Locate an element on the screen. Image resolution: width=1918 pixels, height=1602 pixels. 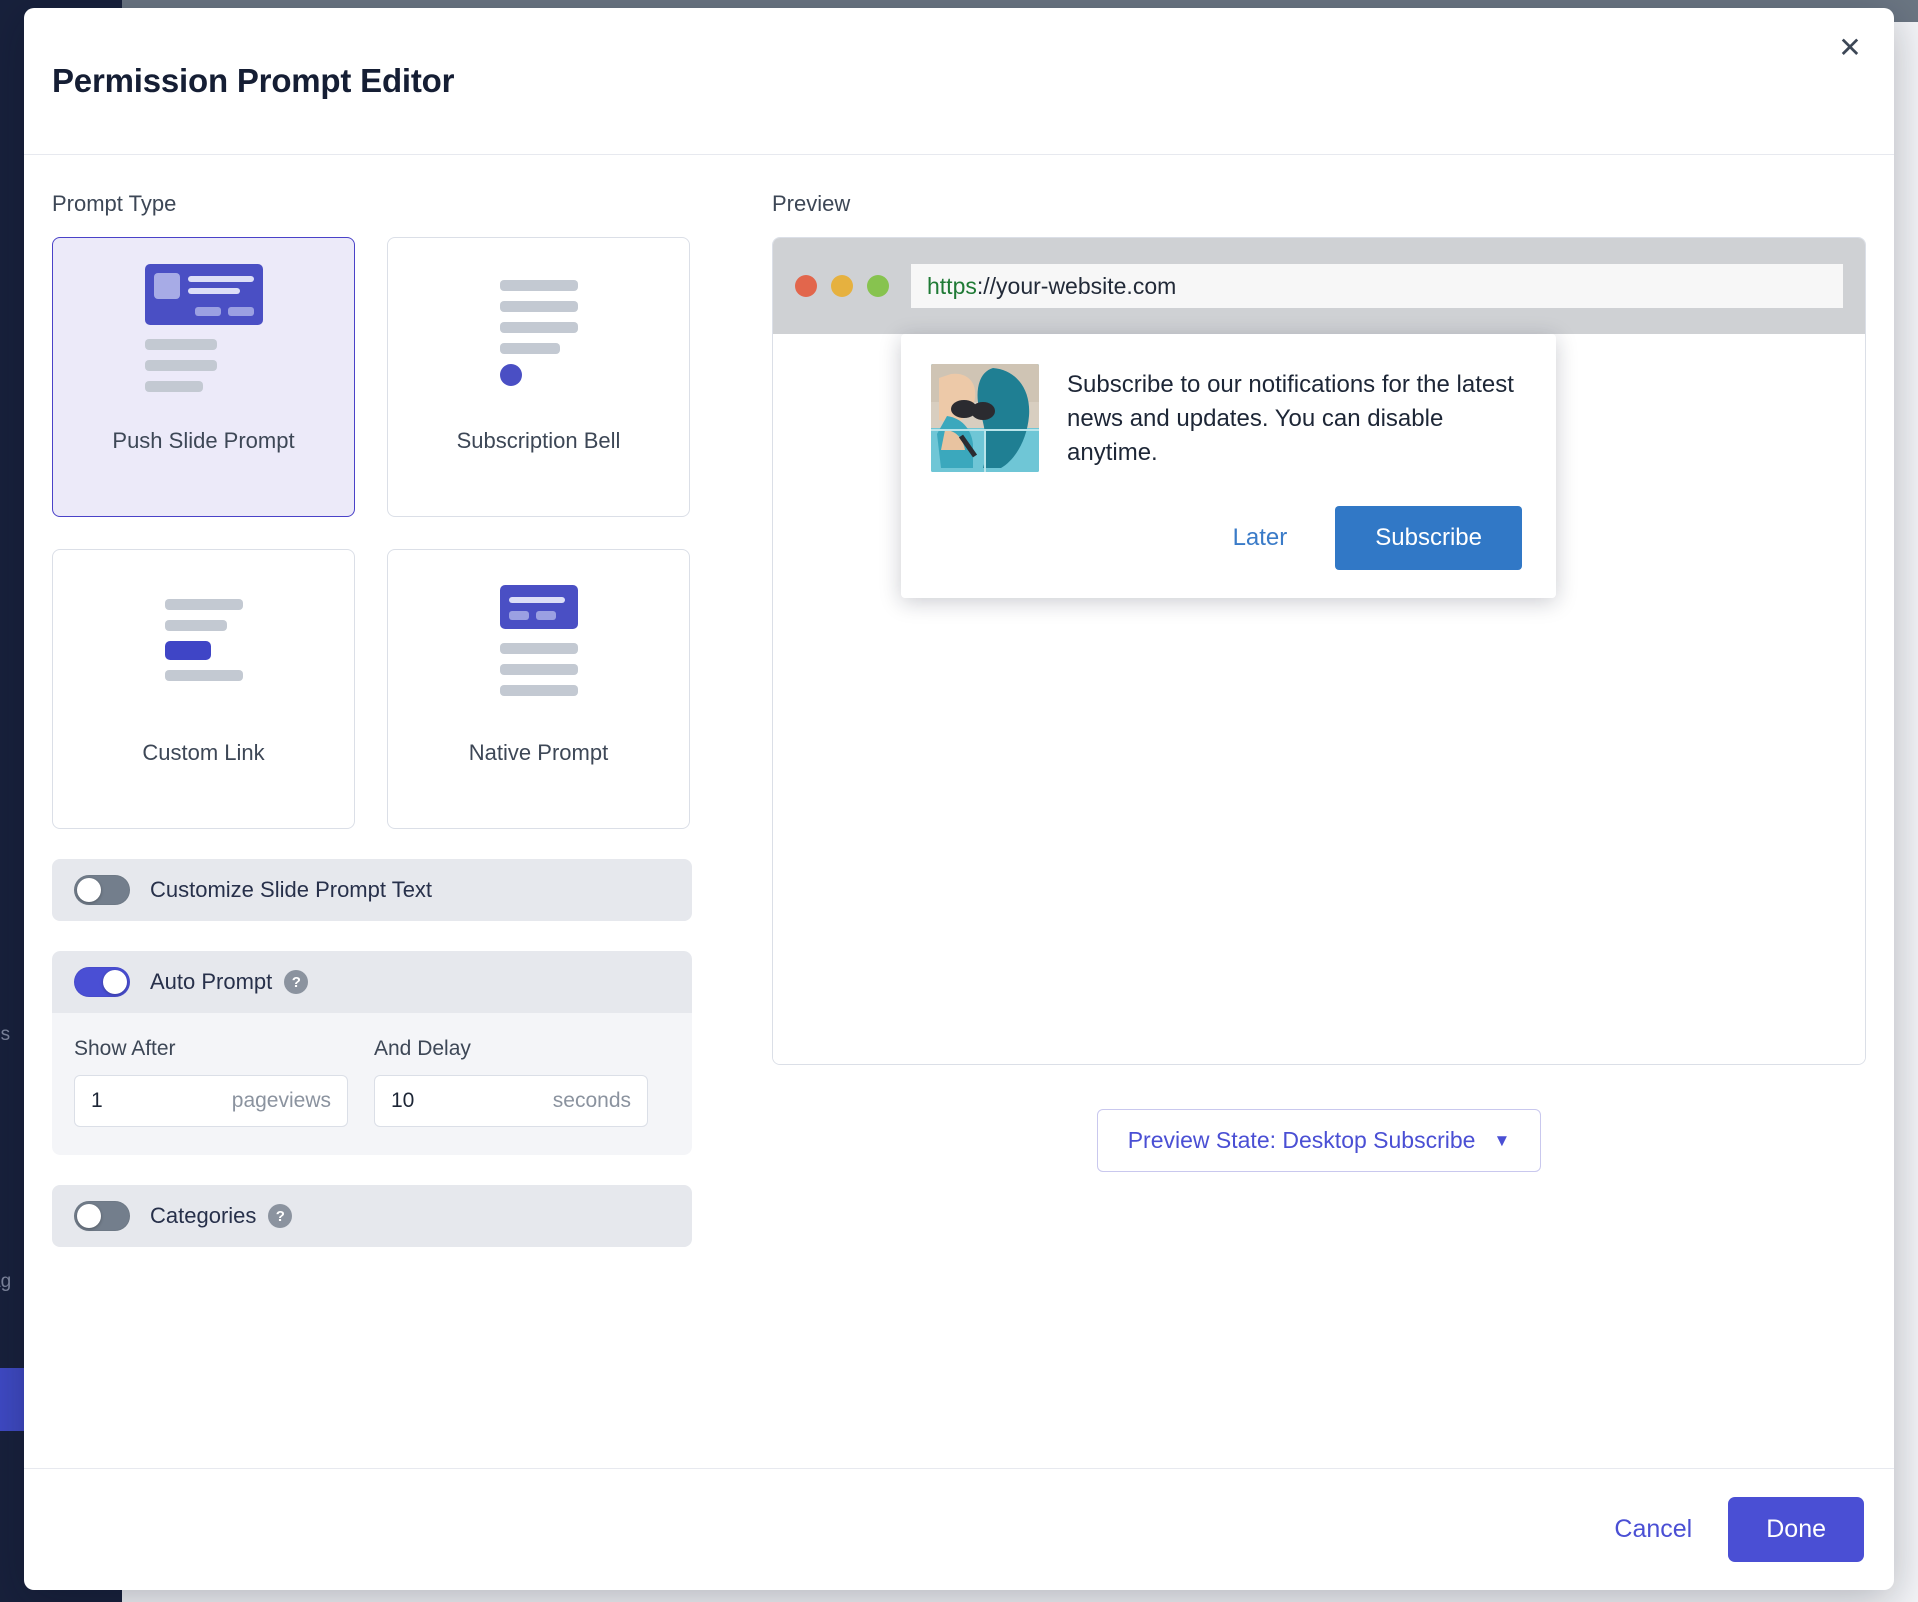
categories-label: Categories is located at coordinates (203, 1215).